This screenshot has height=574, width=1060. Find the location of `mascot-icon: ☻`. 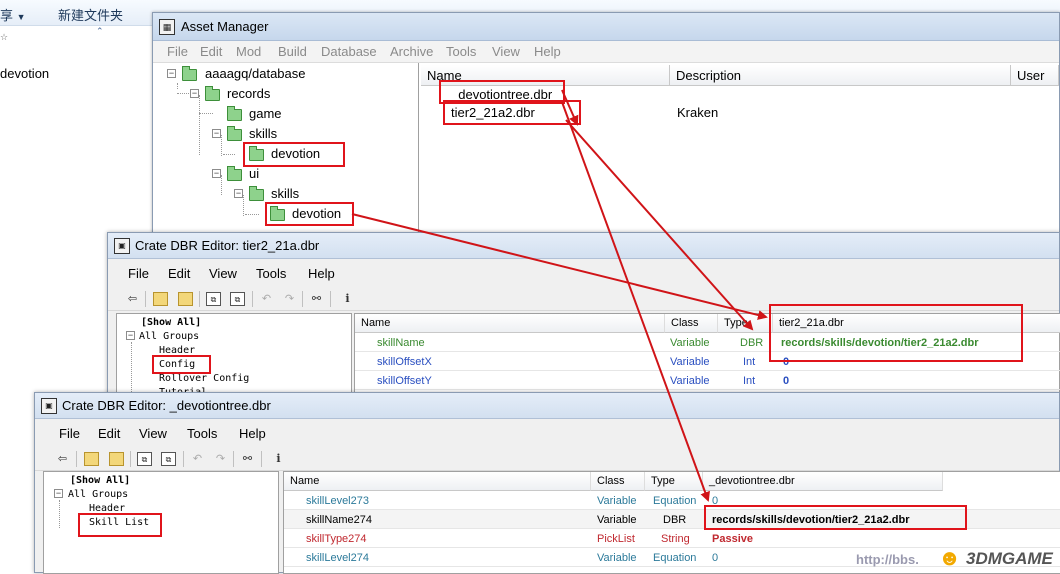

mascot-icon: ☻ is located at coordinates (950, 557).